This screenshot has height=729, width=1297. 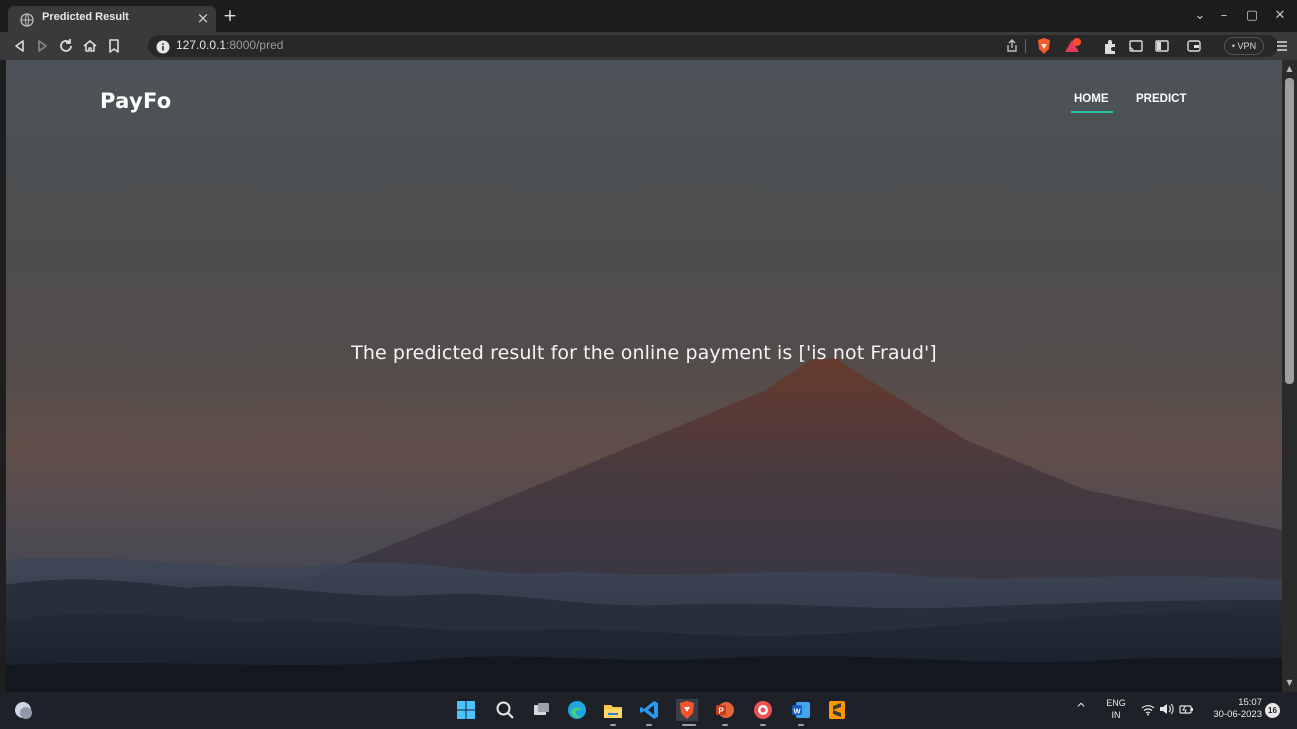 What do you see at coordinates (1116, 703) in the screenshot?
I see `language-code: ENG` at bounding box center [1116, 703].